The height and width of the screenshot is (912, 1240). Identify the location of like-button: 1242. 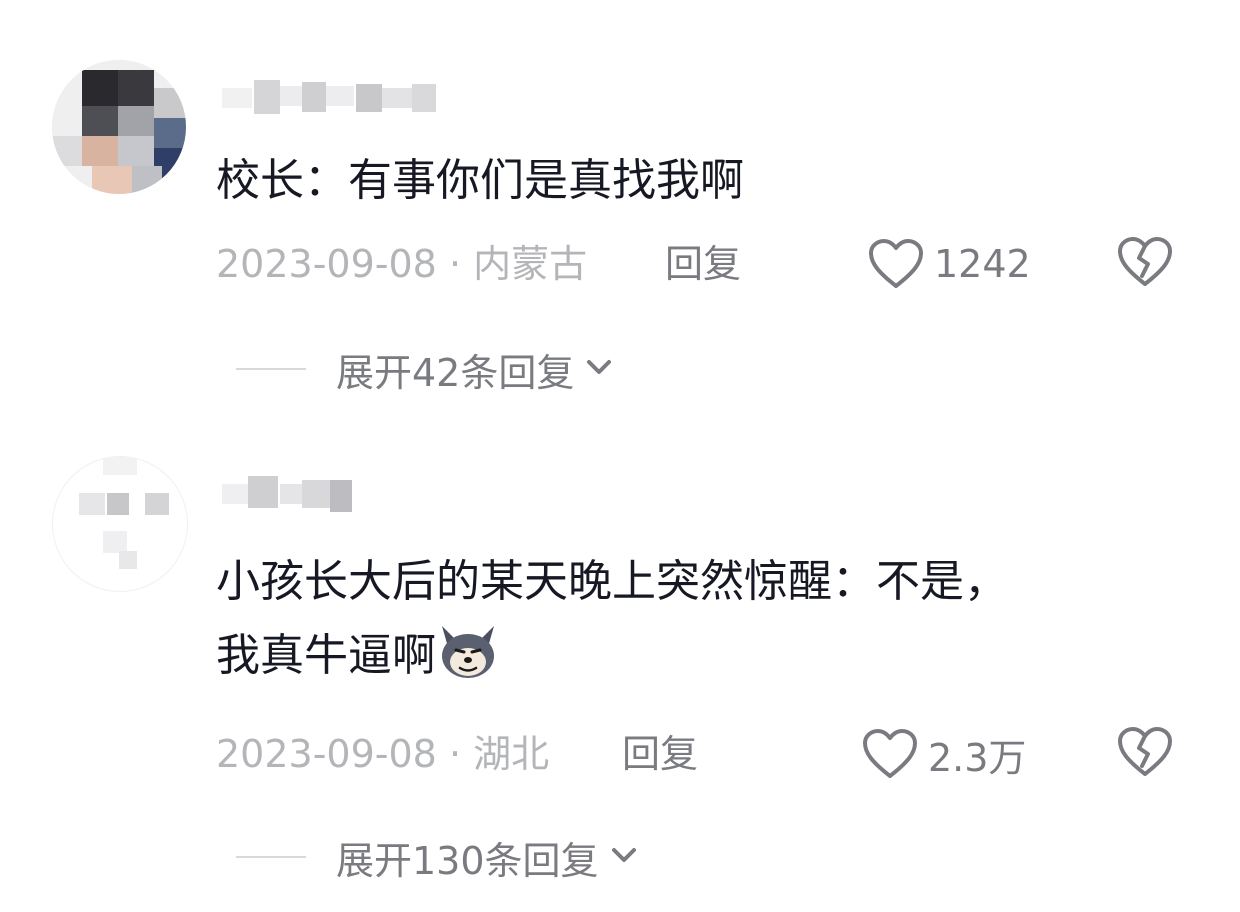
(949, 264).